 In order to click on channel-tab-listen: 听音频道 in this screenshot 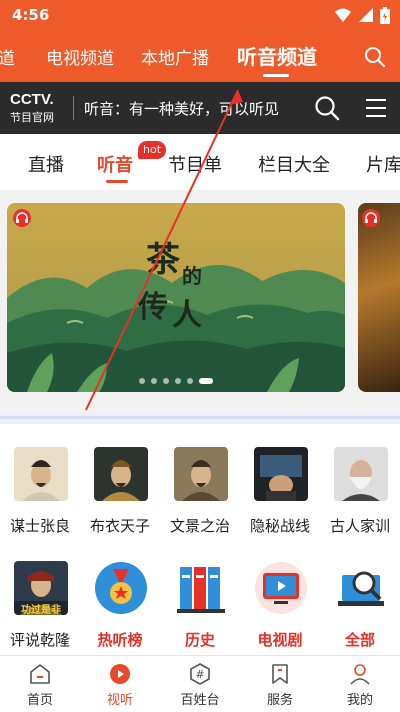, I will do `click(277, 55)`.